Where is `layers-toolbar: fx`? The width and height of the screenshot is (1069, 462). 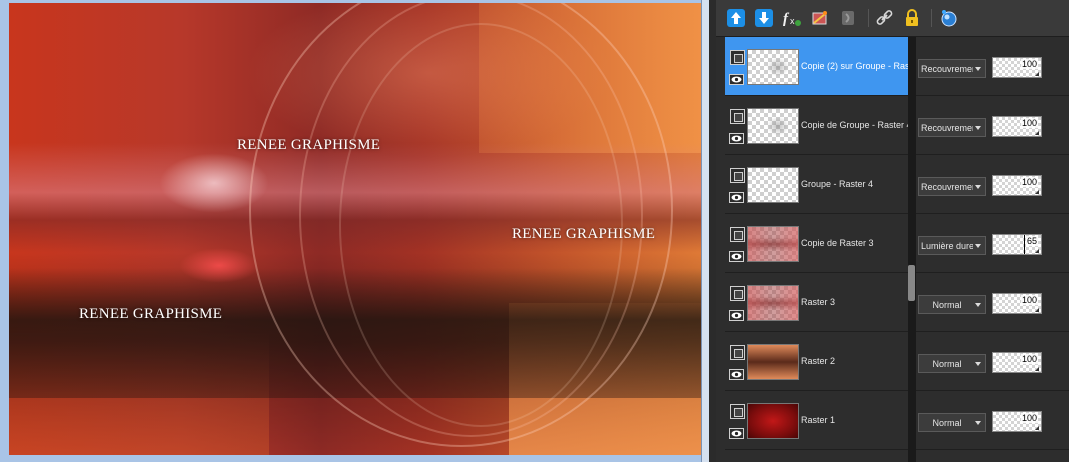
layers-toolbar: fx is located at coordinates (892, 18).